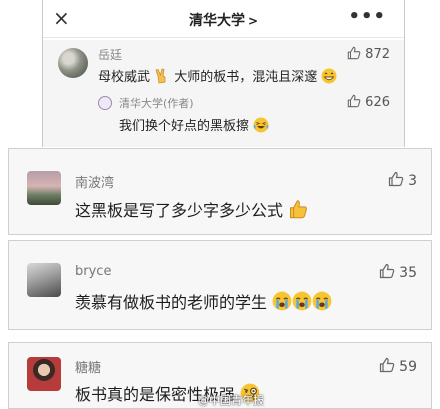 This screenshot has height=409, width=440. I want to click on watermark: @中国青年报, so click(231, 400).